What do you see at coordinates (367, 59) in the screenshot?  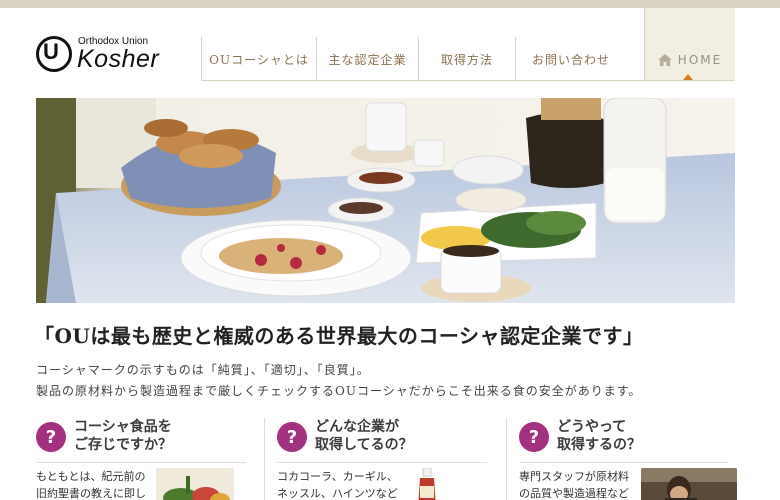 I see `nav-item-certified-companies: 主な認定企業` at bounding box center [367, 59].